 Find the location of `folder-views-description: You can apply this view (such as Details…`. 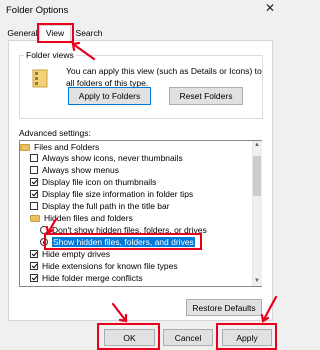

folder-views-description: You can apply this view (such as Details… is located at coordinates (164, 77).